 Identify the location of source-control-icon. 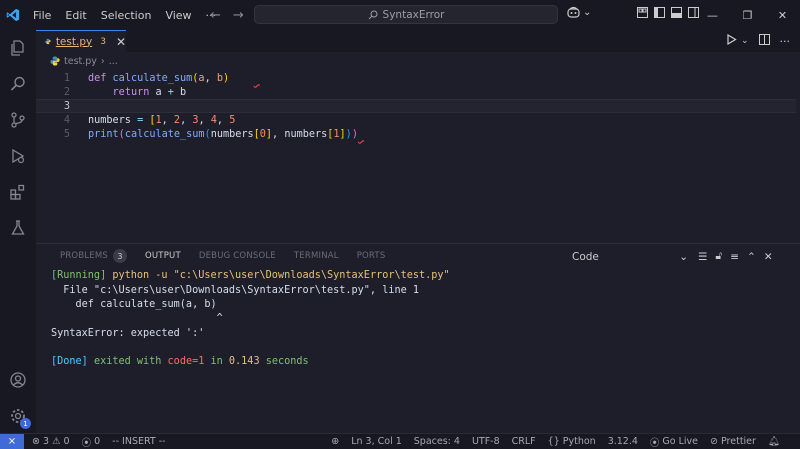
(18, 120).